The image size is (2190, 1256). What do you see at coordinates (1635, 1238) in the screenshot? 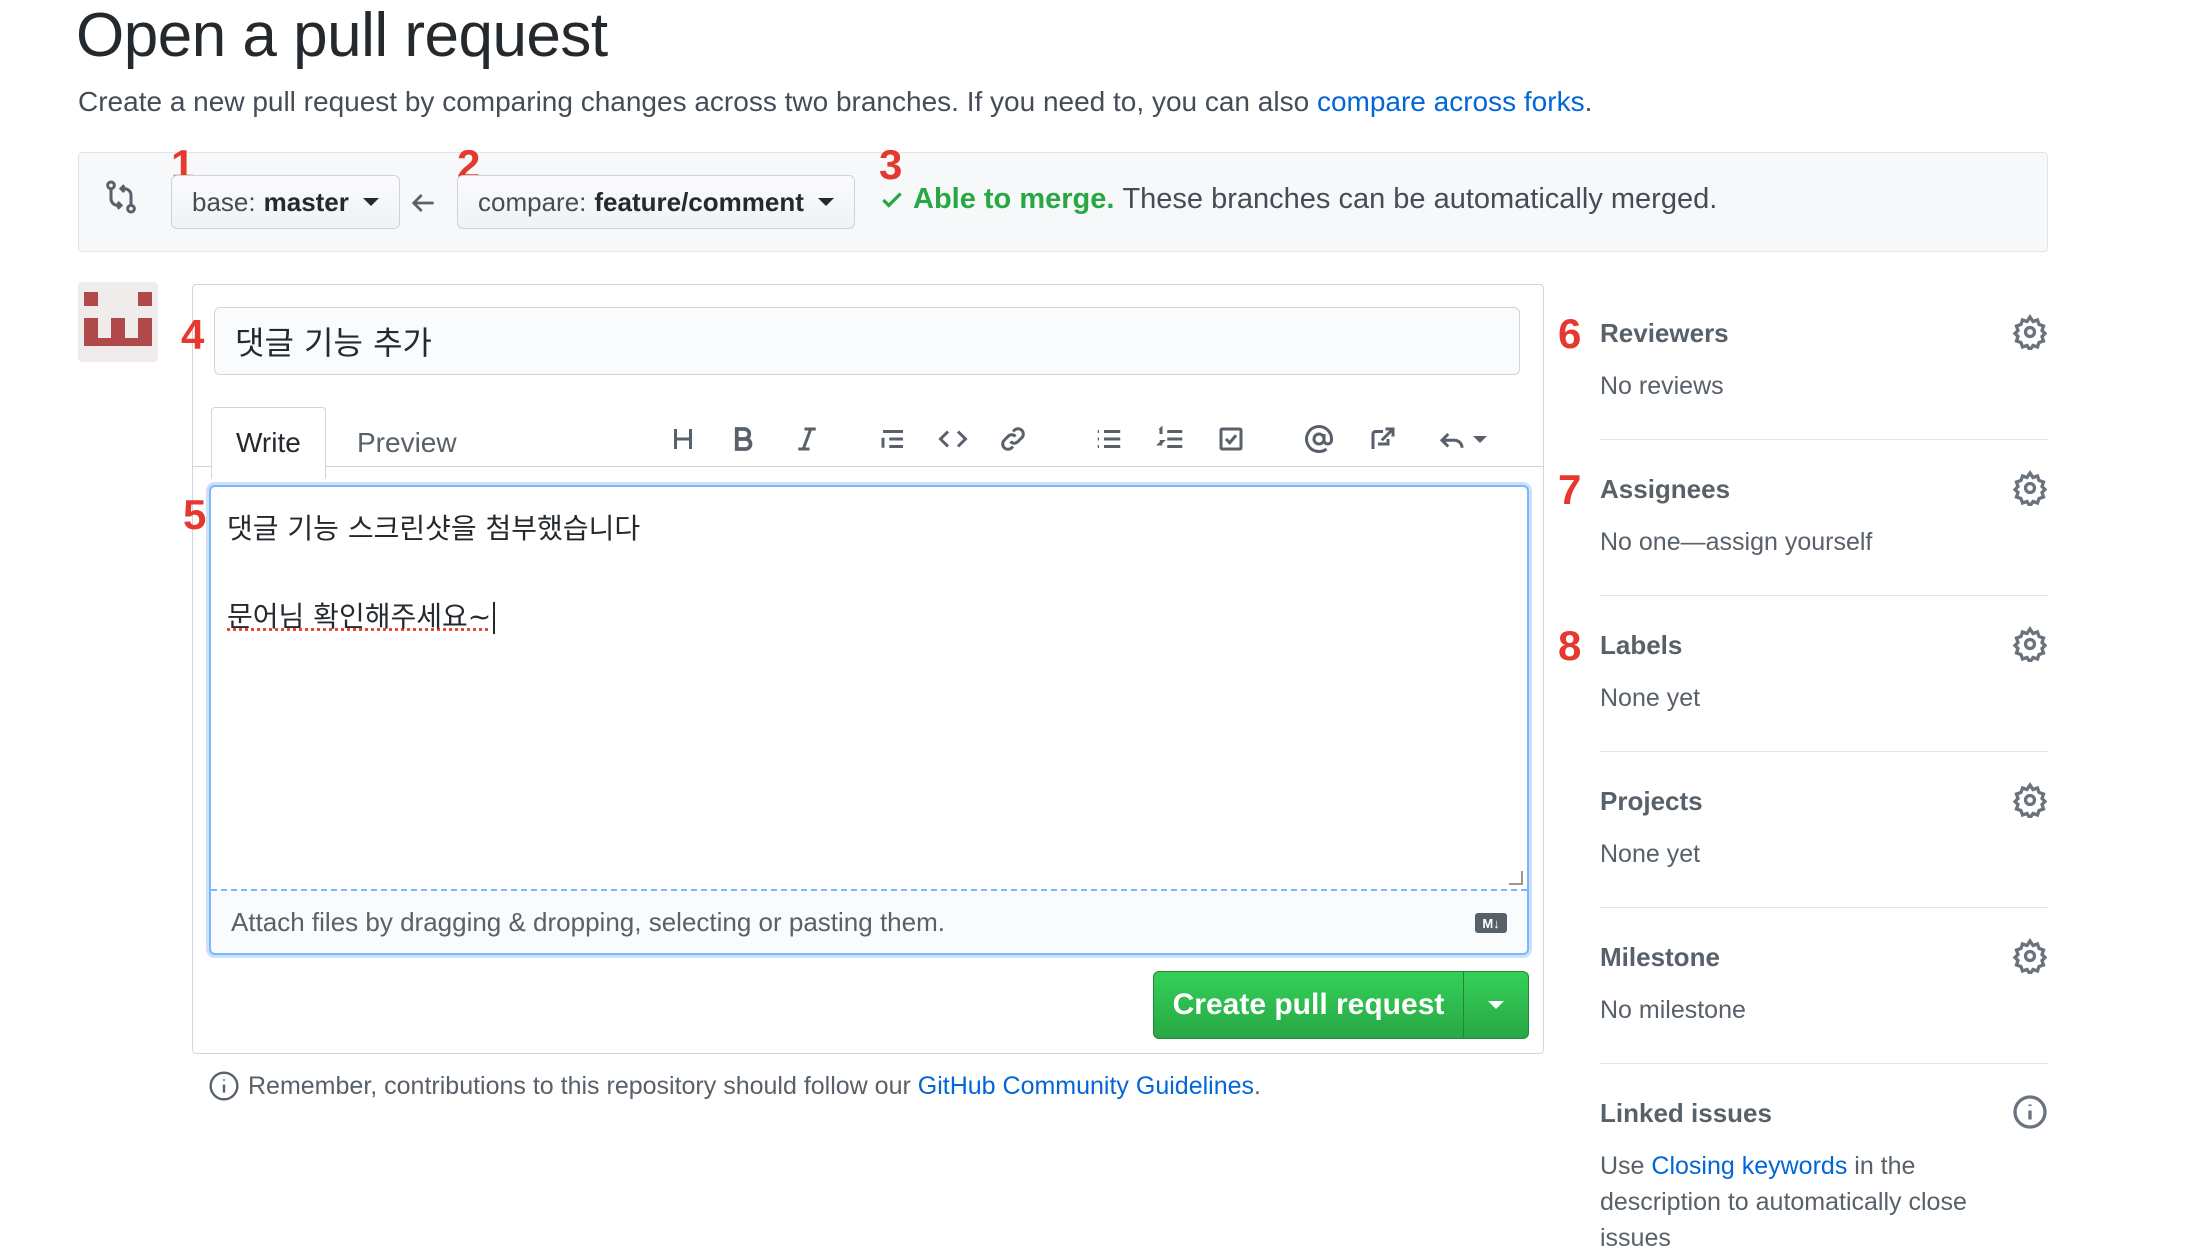
I see `linked-issues-line3: issues` at bounding box center [1635, 1238].